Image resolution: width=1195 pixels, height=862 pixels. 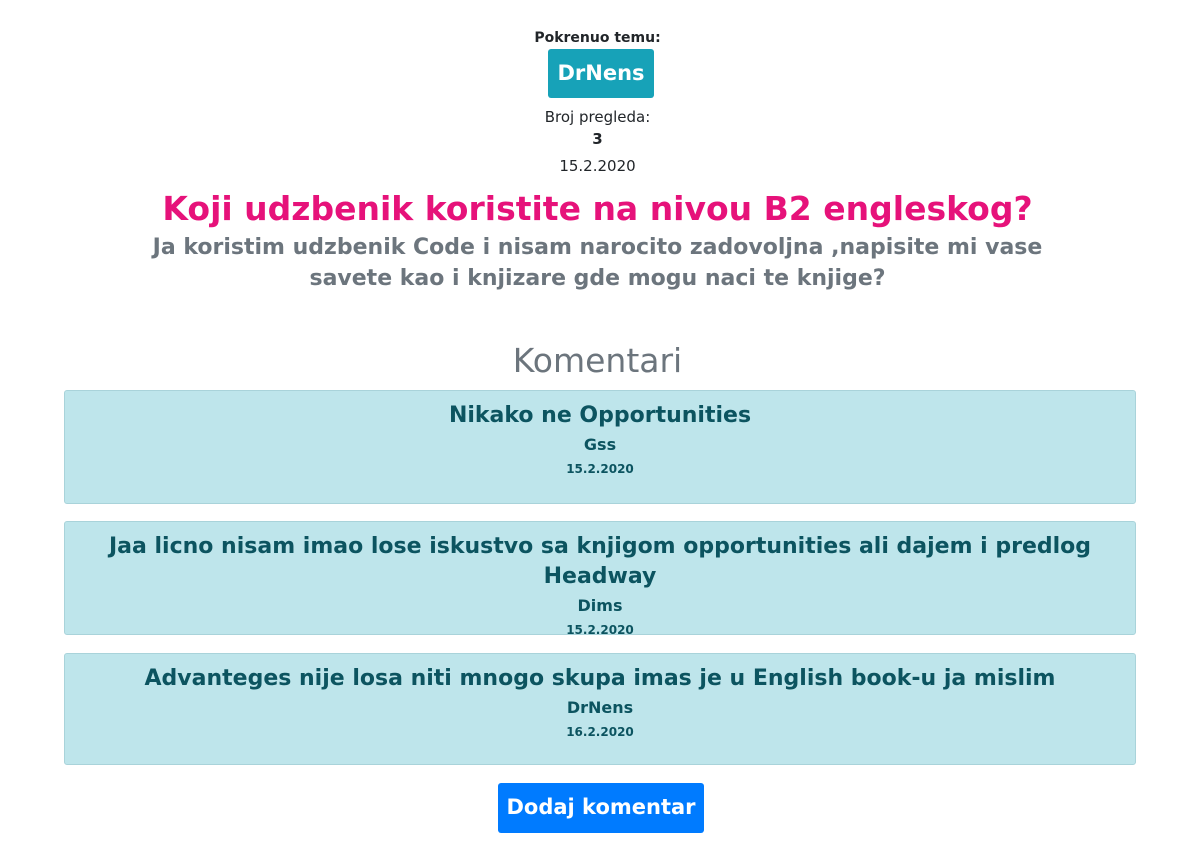 I want to click on comment-author: DrNens, so click(x=600, y=707).